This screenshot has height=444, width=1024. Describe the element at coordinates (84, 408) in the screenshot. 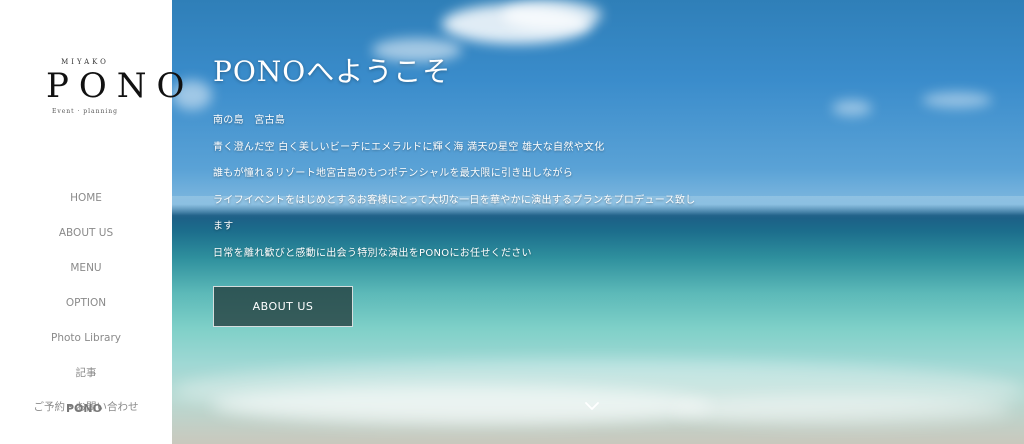

I see `brand-overlay-text: PONO` at that location.